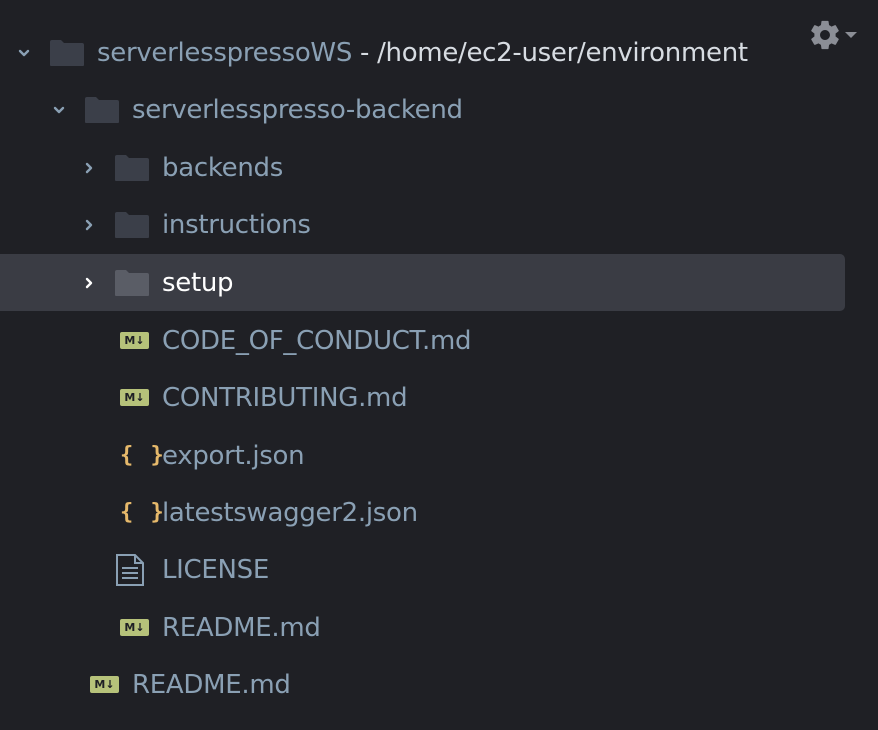 Image resolution: width=878 pixels, height=730 pixels. I want to click on tree-file-license: LICENSE, so click(422, 569).